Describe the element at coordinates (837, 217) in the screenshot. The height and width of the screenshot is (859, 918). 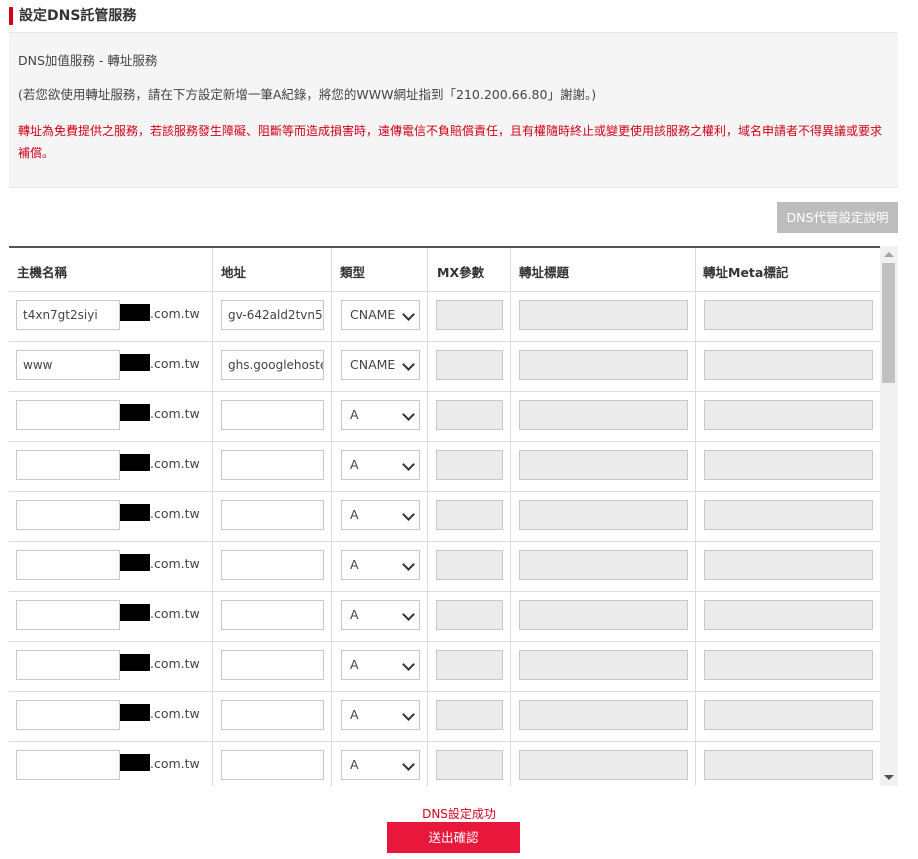
I see `dns-help-button: DNS代管設定說明` at that location.